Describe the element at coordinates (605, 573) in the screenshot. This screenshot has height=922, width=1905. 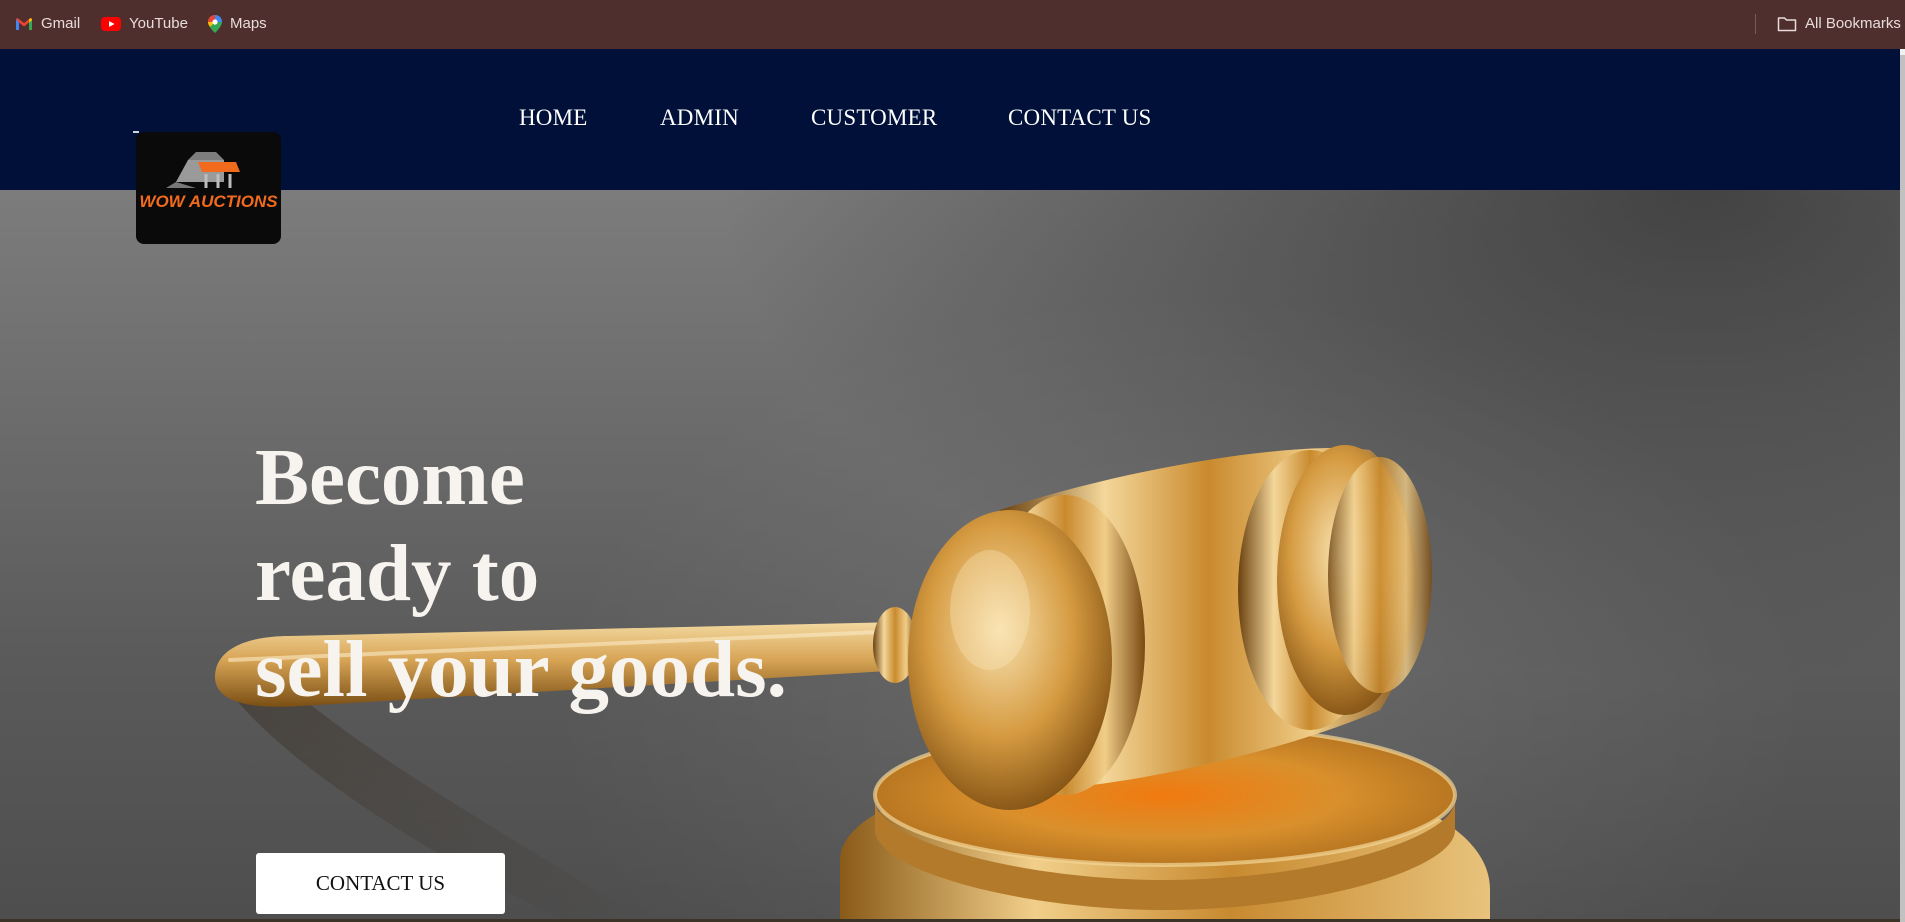
I see `hero-heading: Become ready to sell your goods.` at that location.